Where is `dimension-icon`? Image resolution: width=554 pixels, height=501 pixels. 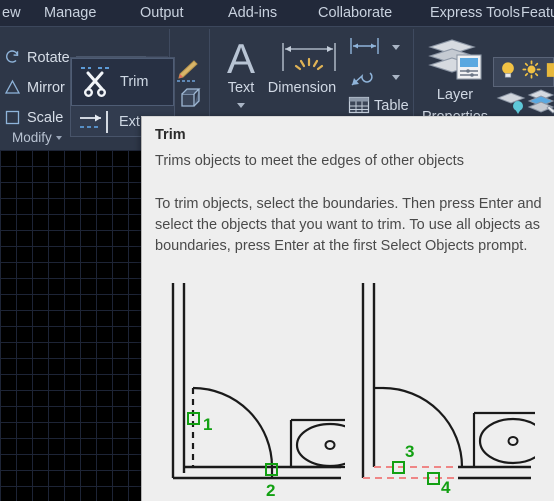 dimension-icon is located at coordinates (309, 62).